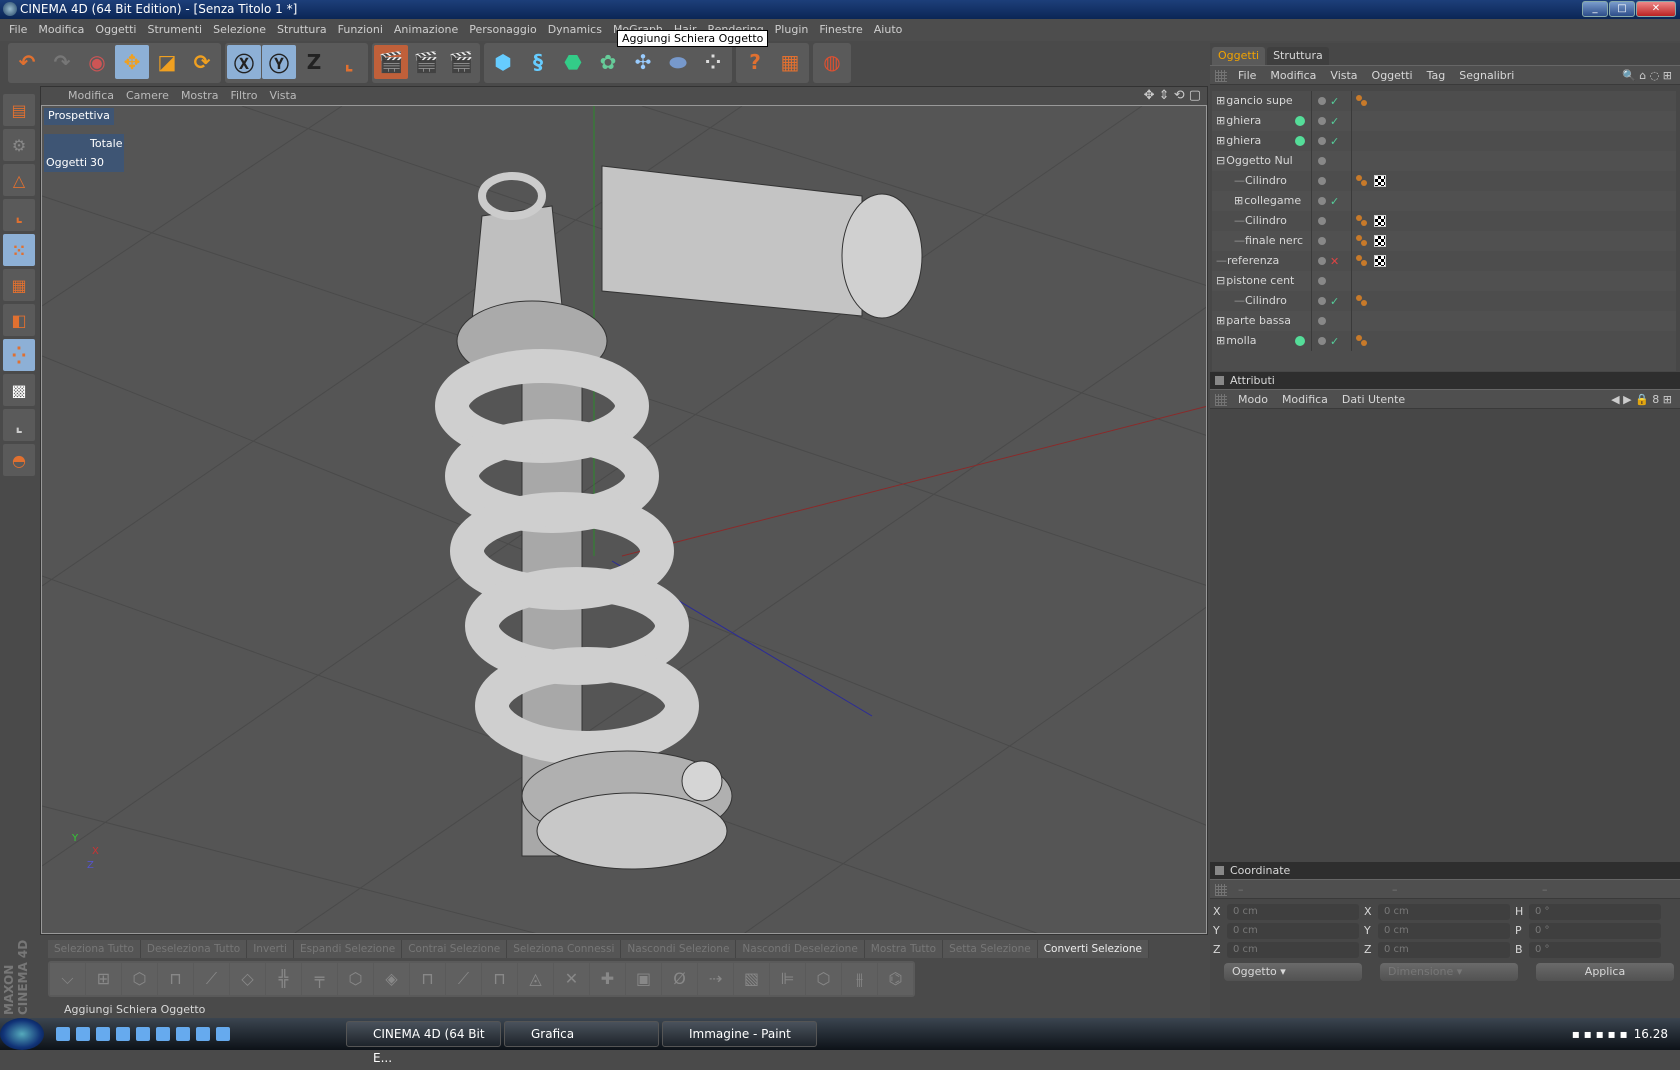 The width and height of the screenshot is (1680, 1070). What do you see at coordinates (1641, 400) in the screenshot?
I see `attr-nav-icons: ◀ ▶ 🔒 8 ⊞` at bounding box center [1641, 400].